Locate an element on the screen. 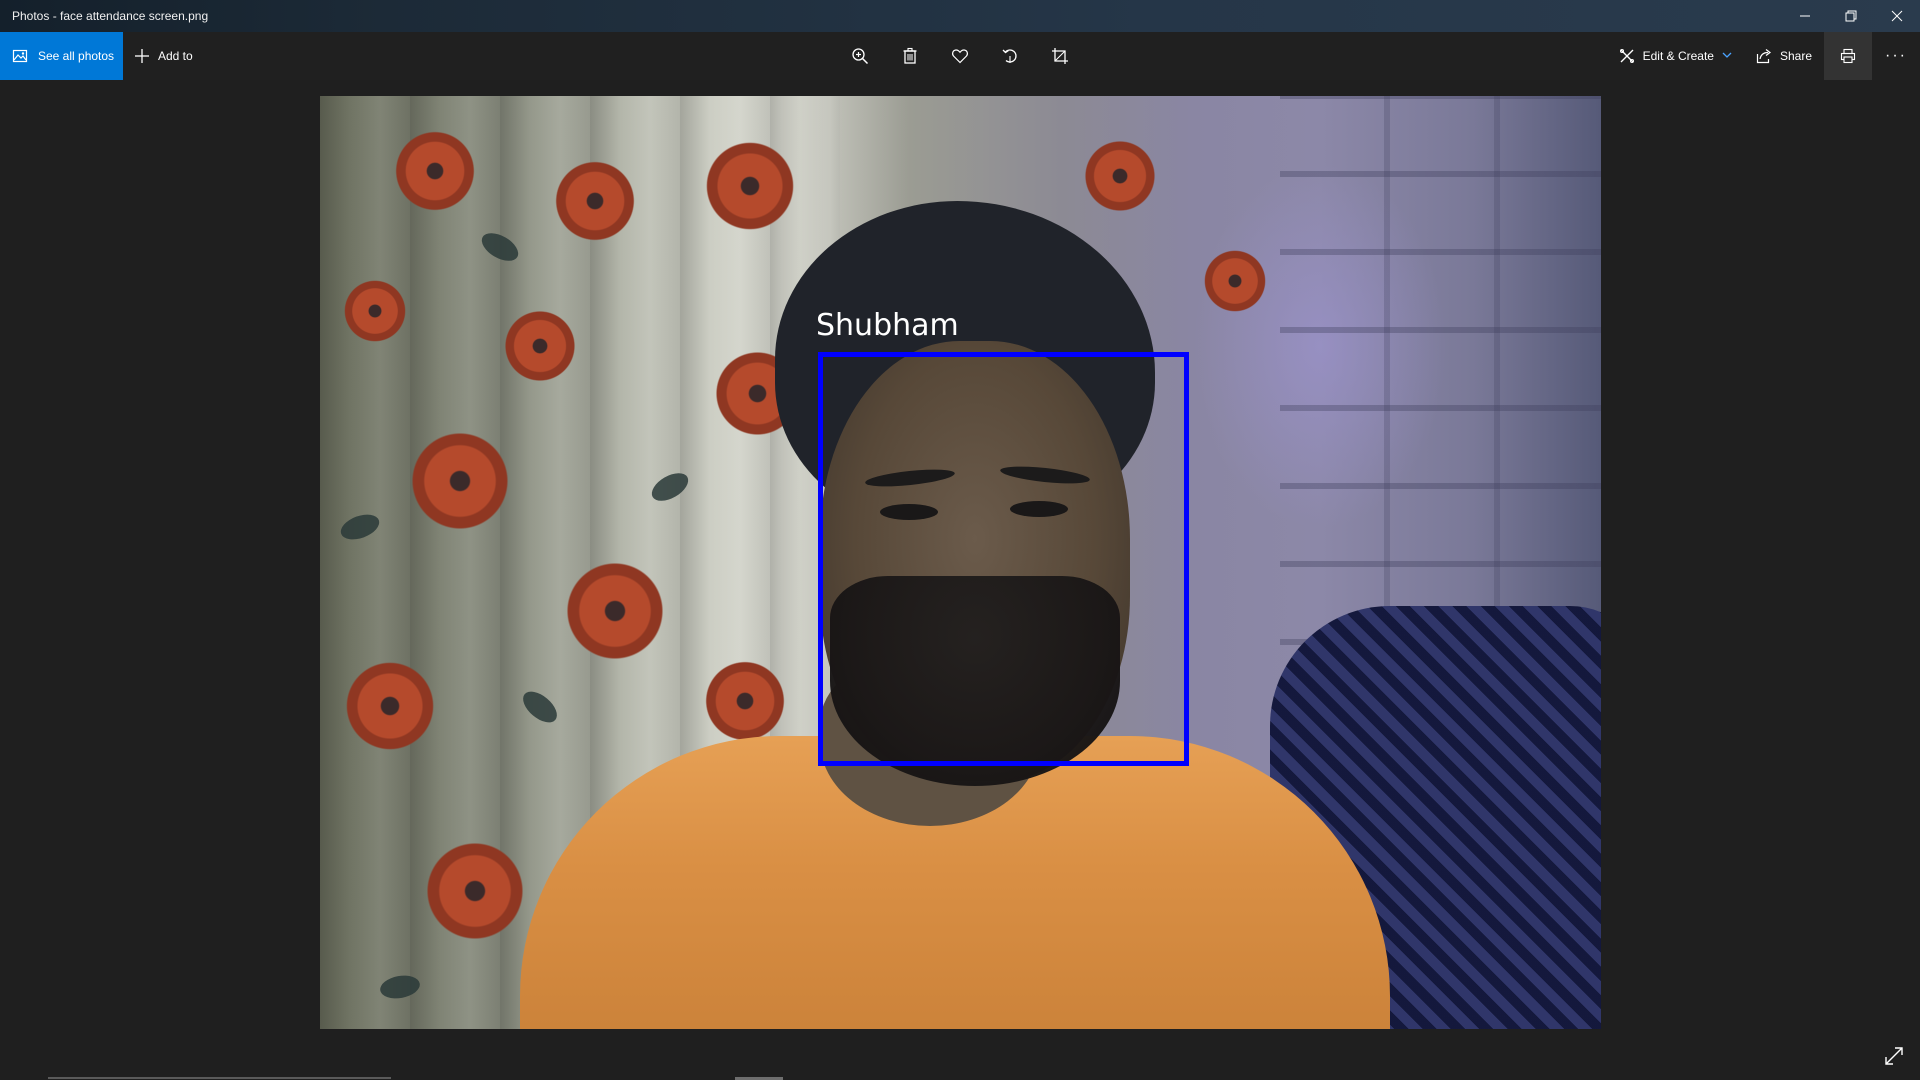  restore-icon is located at coordinates (1851, 16).